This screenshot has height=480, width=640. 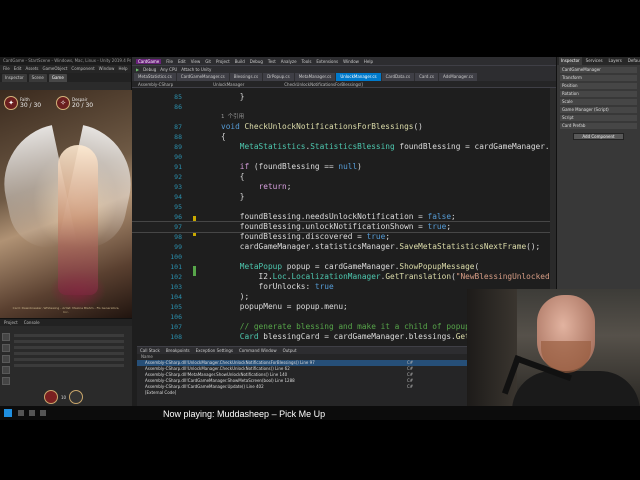 I want to click on code-token: I2., so click(x=247, y=276).